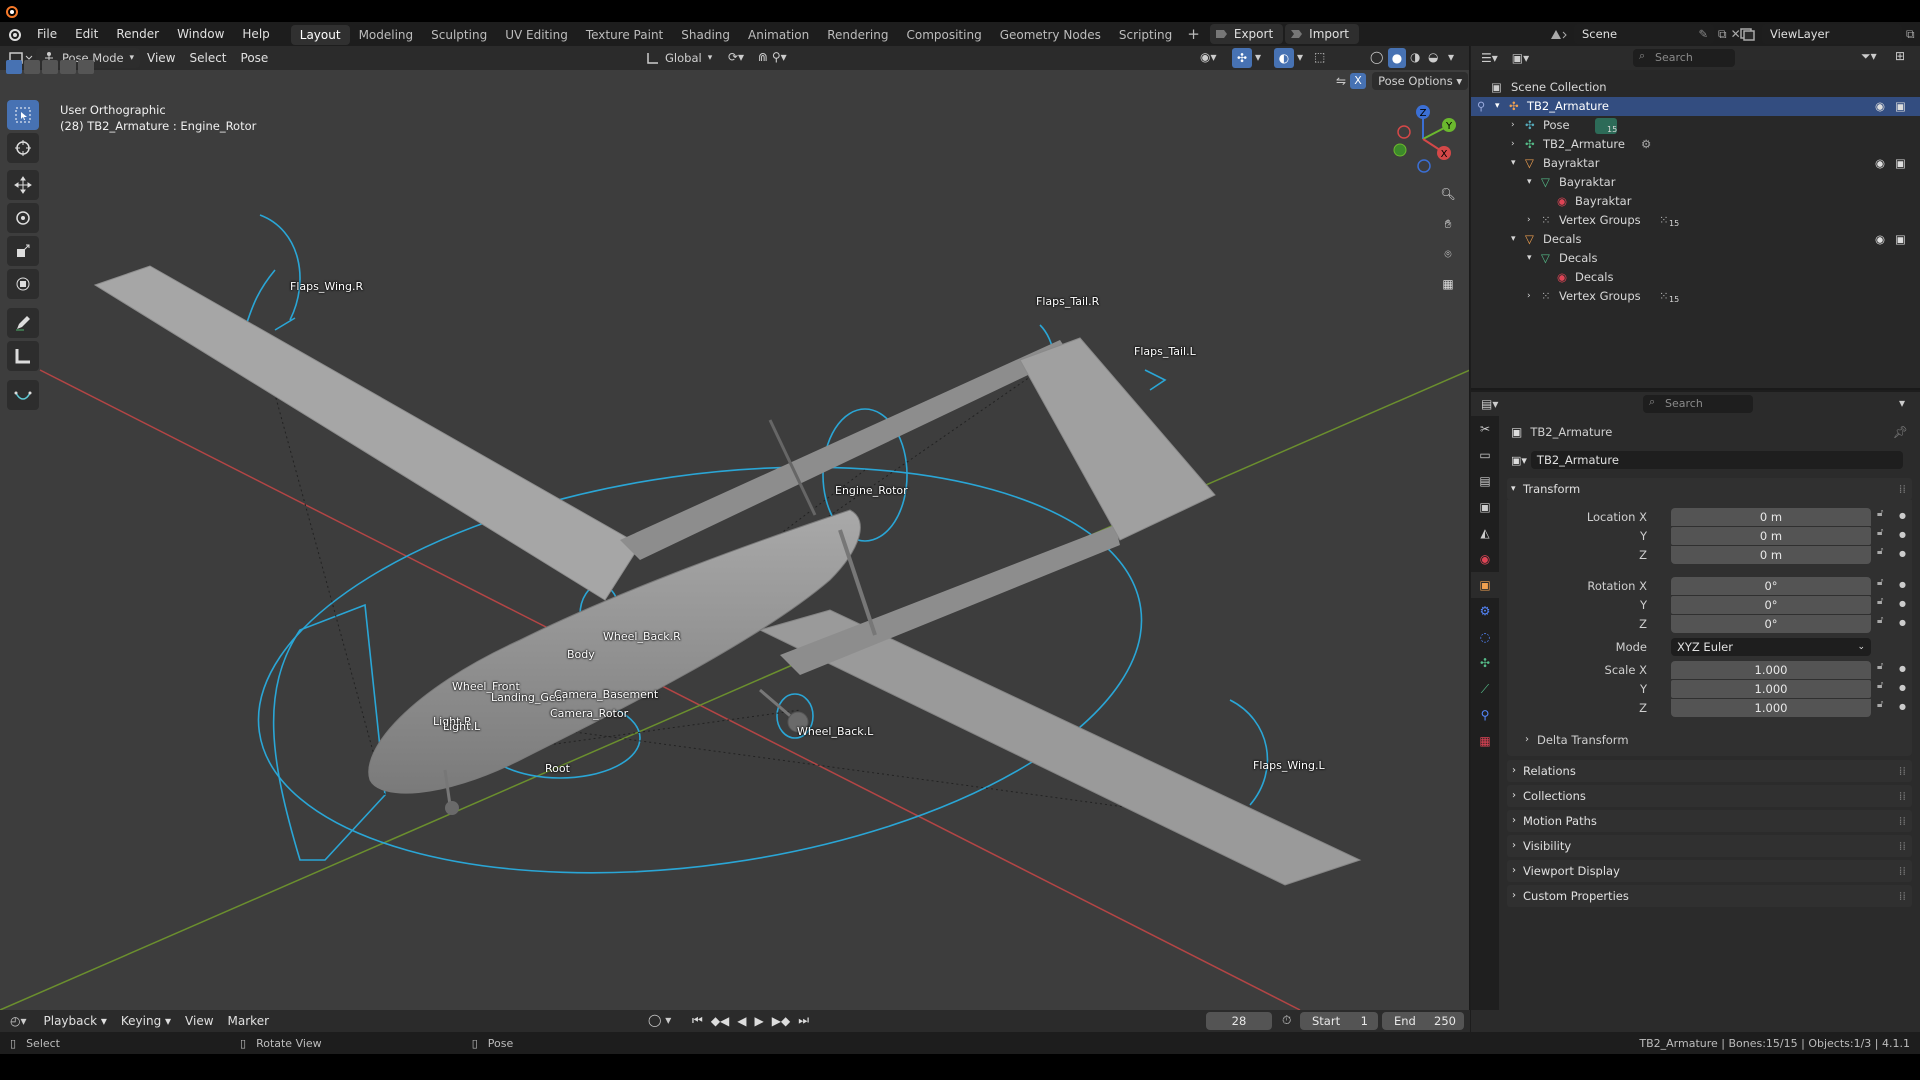 The width and height of the screenshot is (1920, 1080). I want to click on stopwatch-icon: ⏱, so click(1286, 1020).